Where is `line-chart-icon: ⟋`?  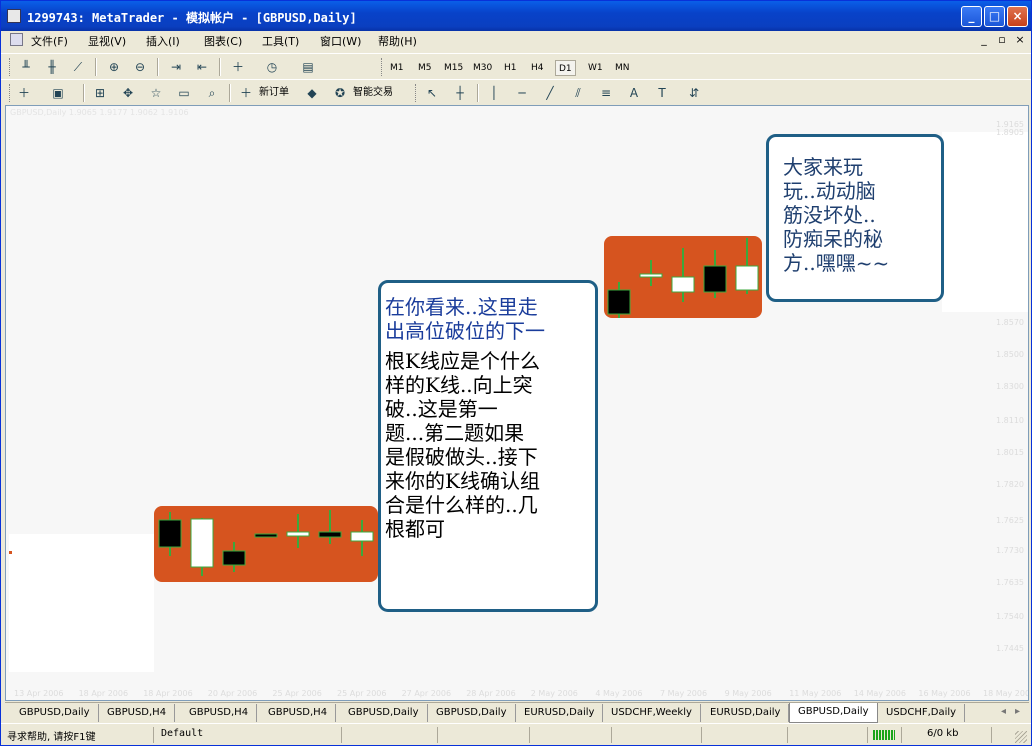
line-chart-icon: ⟋ is located at coordinates (78, 67).